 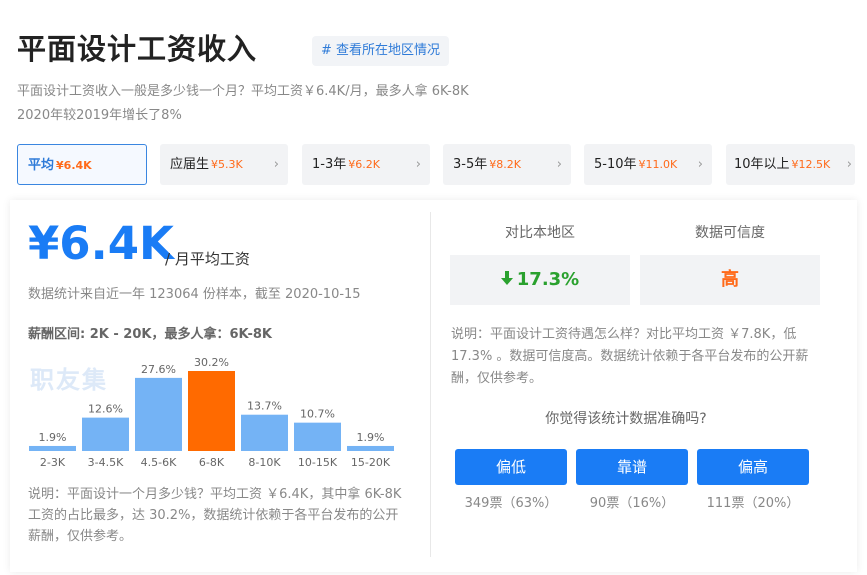 What do you see at coordinates (370, 448) in the screenshot?
I see `bar-15-20K` at bounding box center [370, 448].